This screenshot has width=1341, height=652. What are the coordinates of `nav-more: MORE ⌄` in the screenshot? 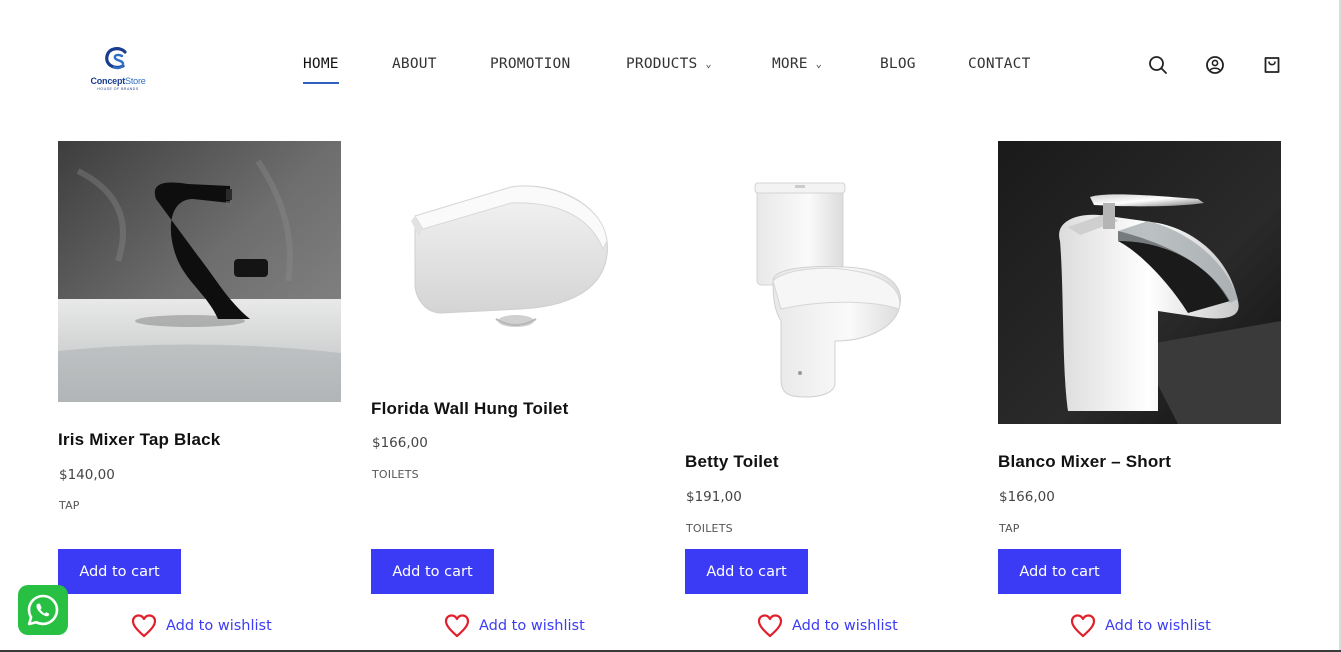 It's located at (797, 64).